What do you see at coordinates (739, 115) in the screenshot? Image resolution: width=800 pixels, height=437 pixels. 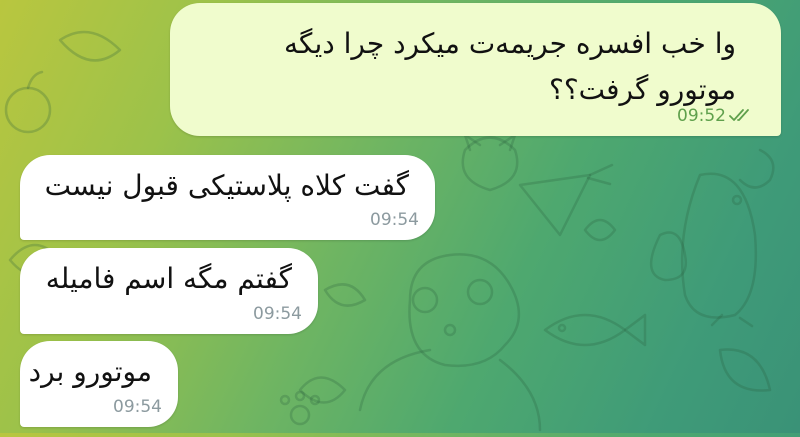 I see `double-check-icon` at bounding box center [739, 115].